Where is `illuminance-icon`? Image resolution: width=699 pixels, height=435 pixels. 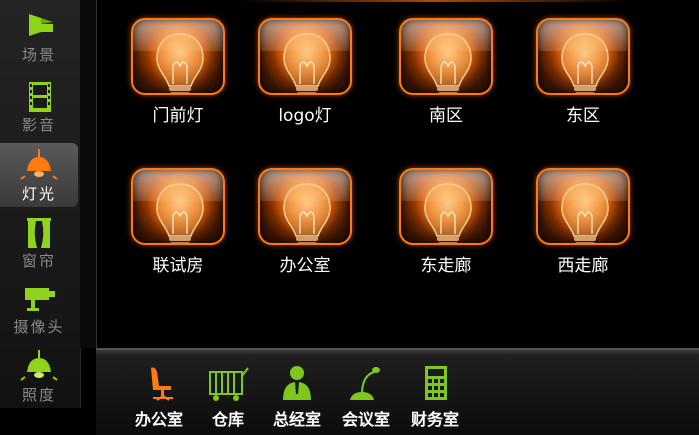
illuminance-icon is located at coordinates (39, 366).